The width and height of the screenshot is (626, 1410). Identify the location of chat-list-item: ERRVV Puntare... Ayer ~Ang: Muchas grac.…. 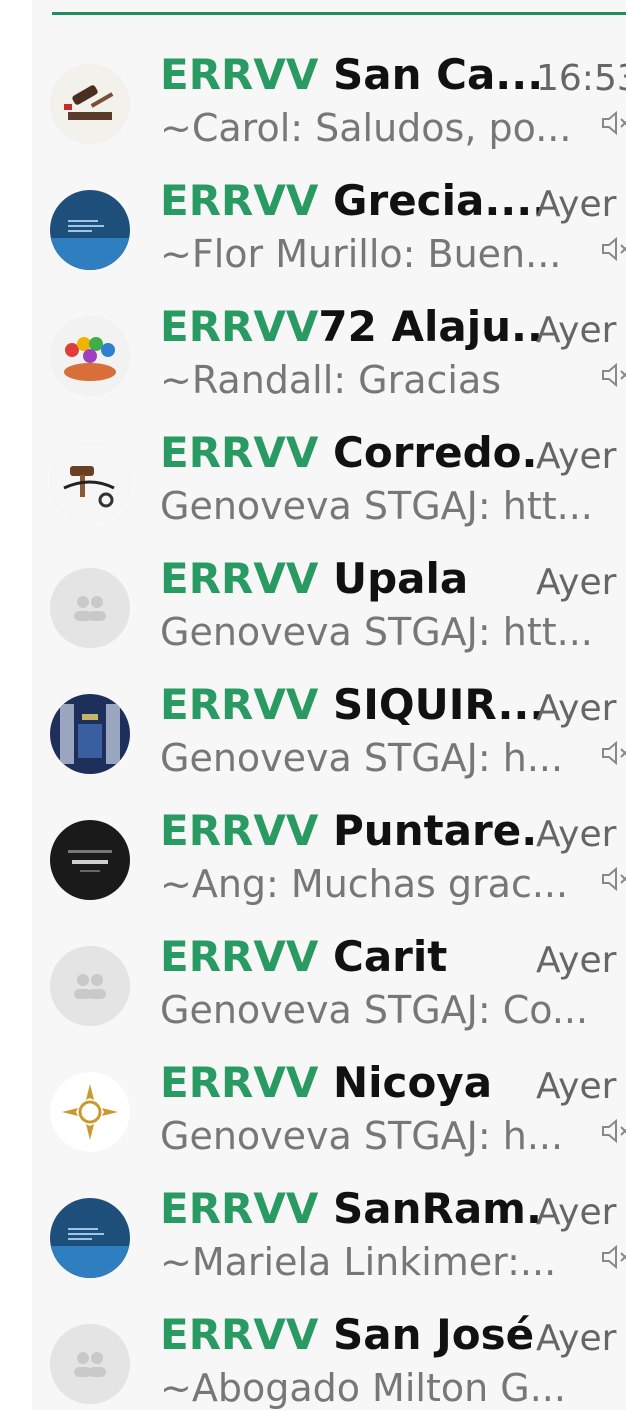
(329, 857).